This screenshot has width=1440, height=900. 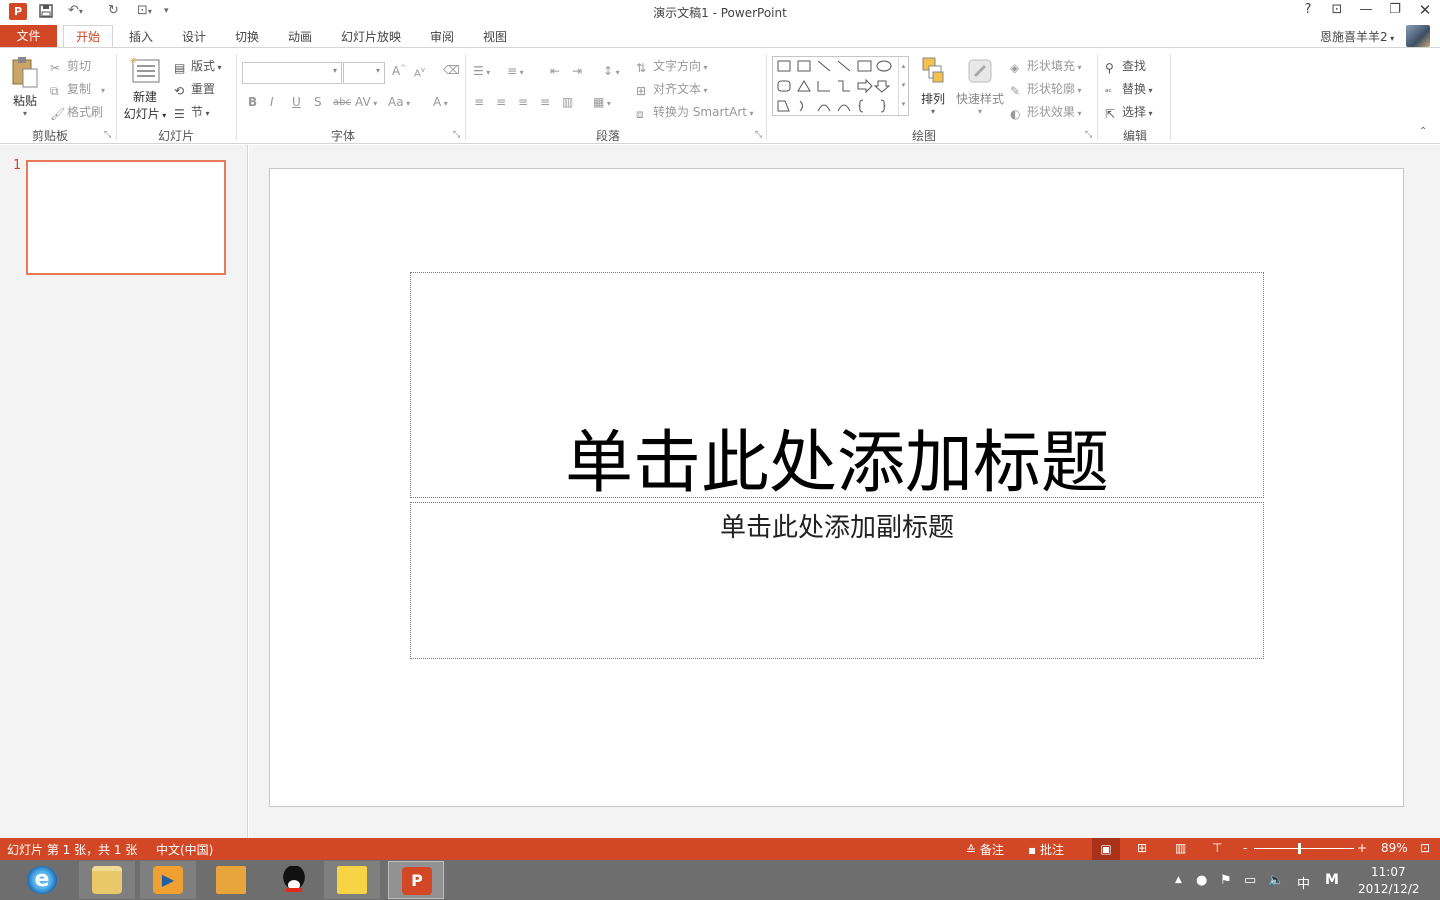 What do you see at coordinates (126, 217) in the screenshot?
I see `slide-thumbnail` at bounding box center [126, 217].